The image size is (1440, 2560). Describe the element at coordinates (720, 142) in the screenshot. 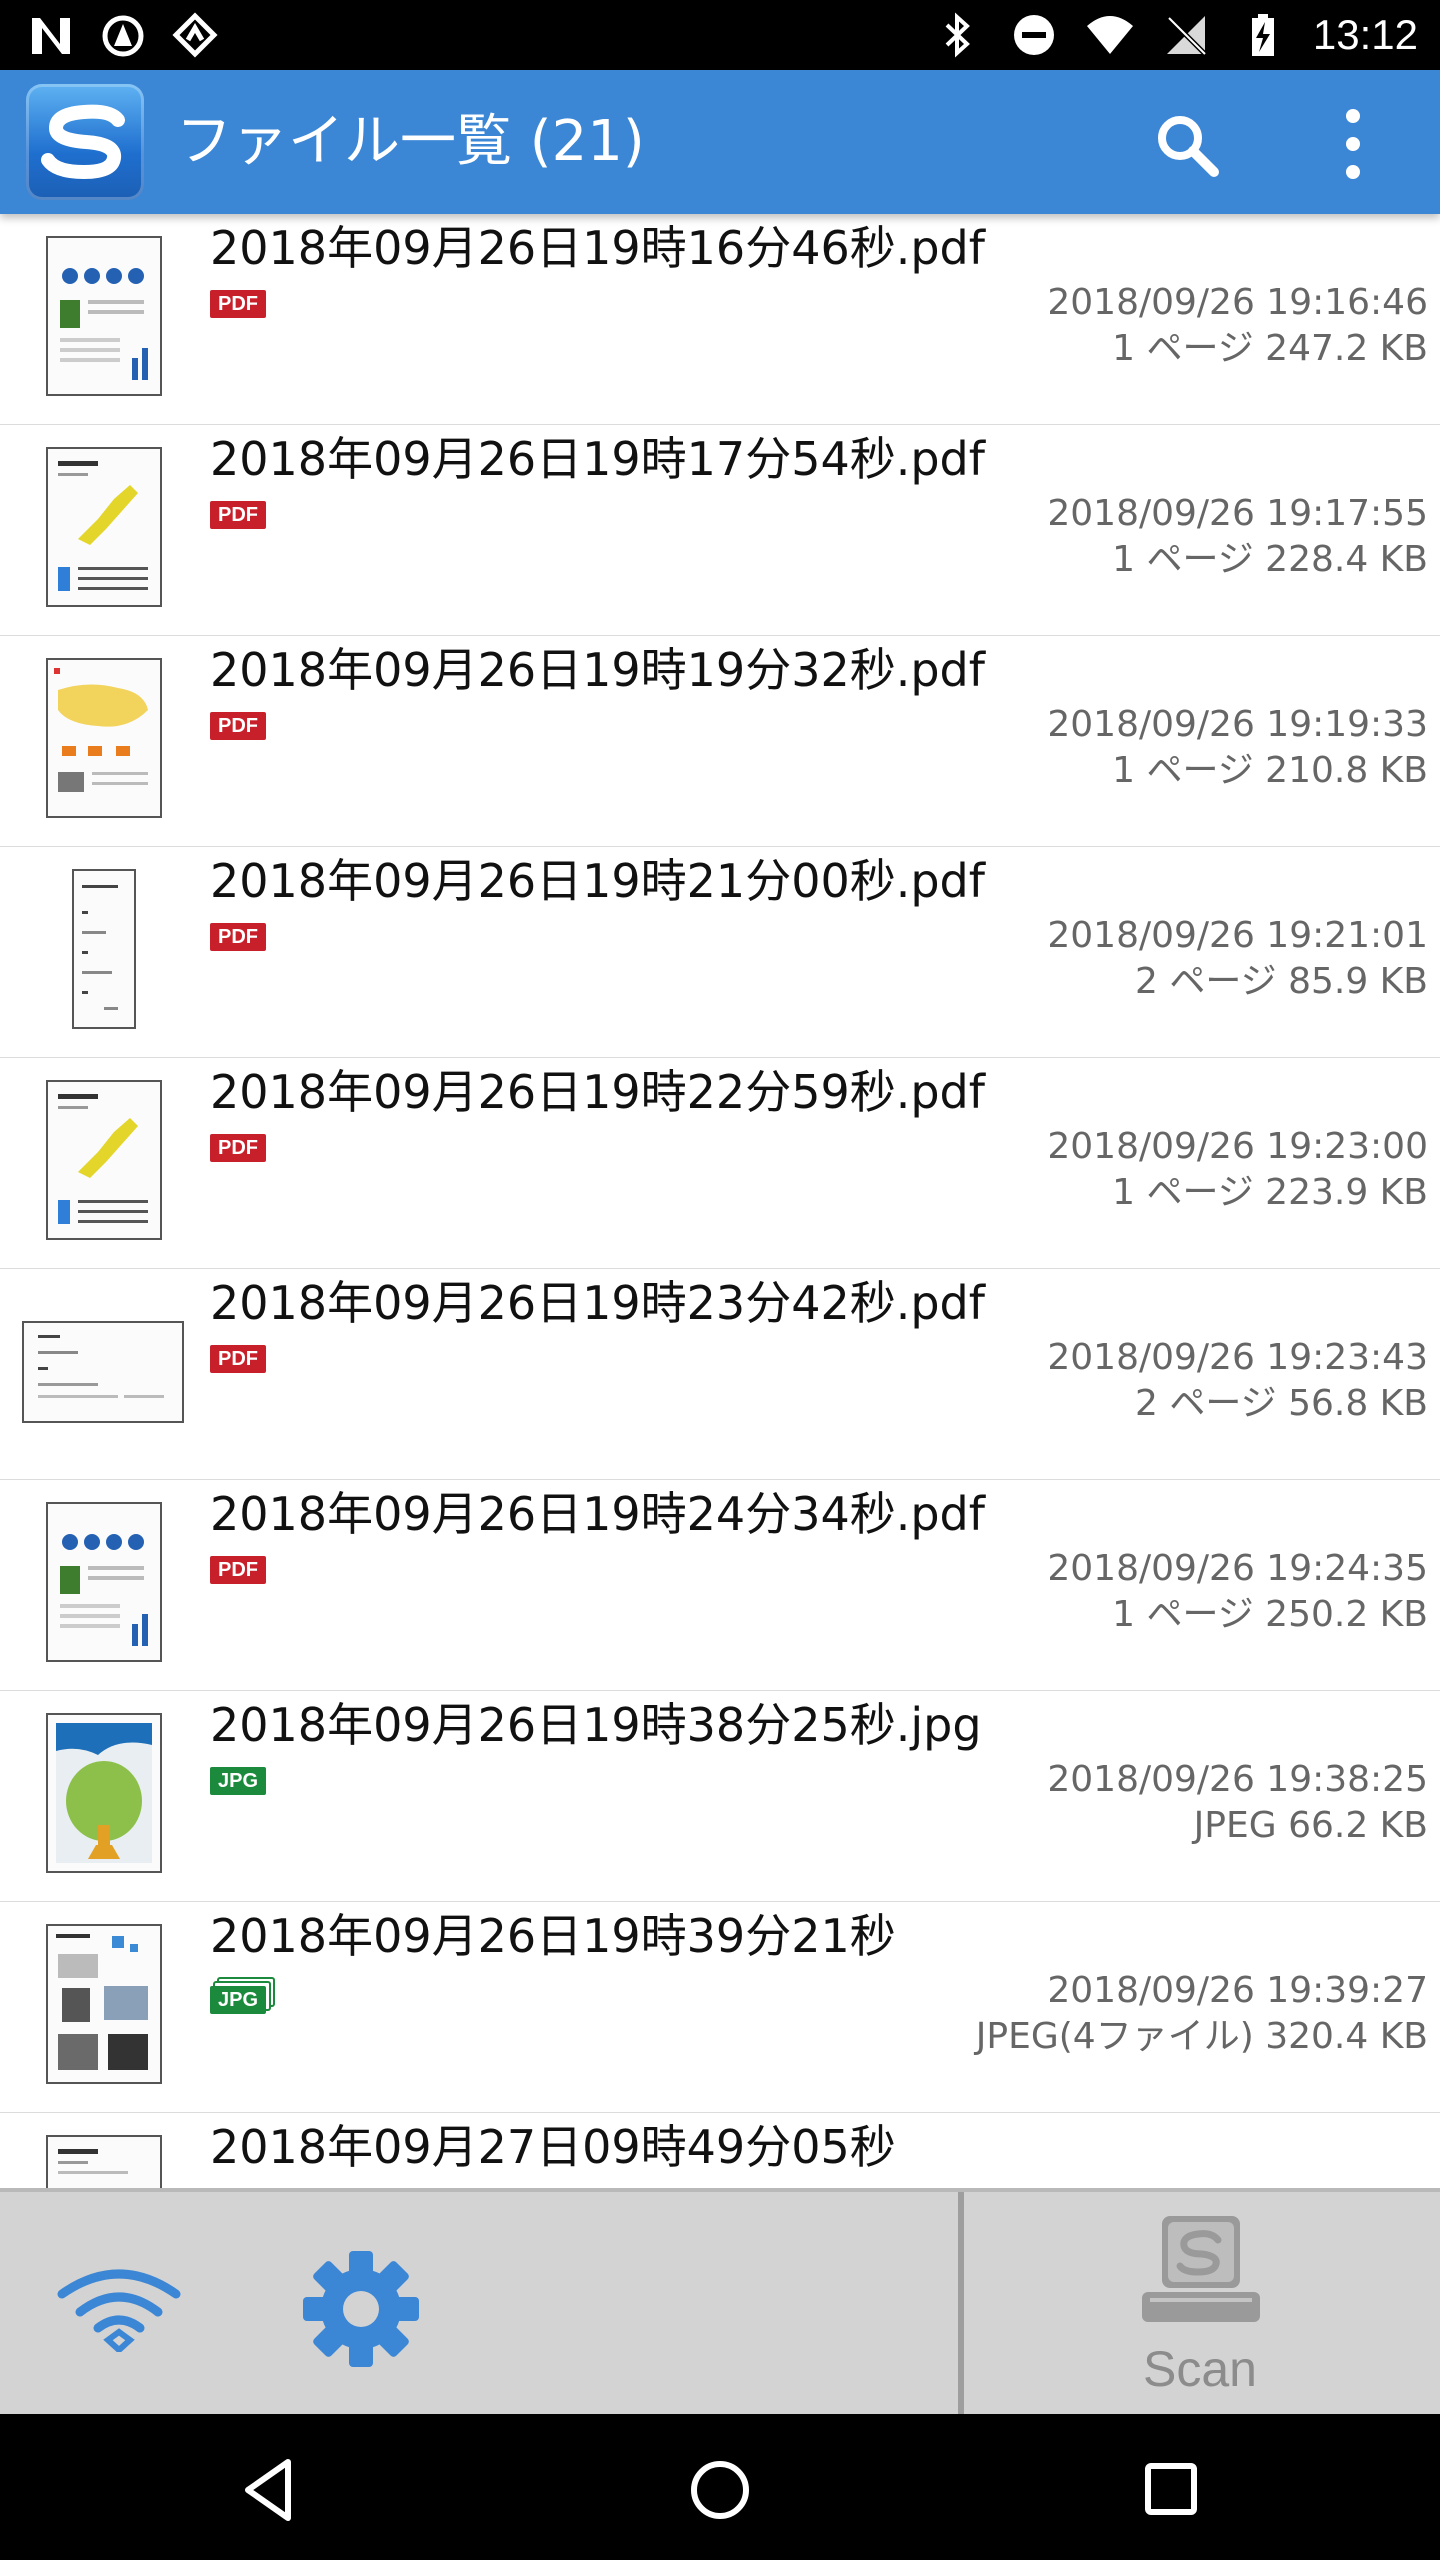

I see `app-bar: ファイル一覧 (21)` at that location.